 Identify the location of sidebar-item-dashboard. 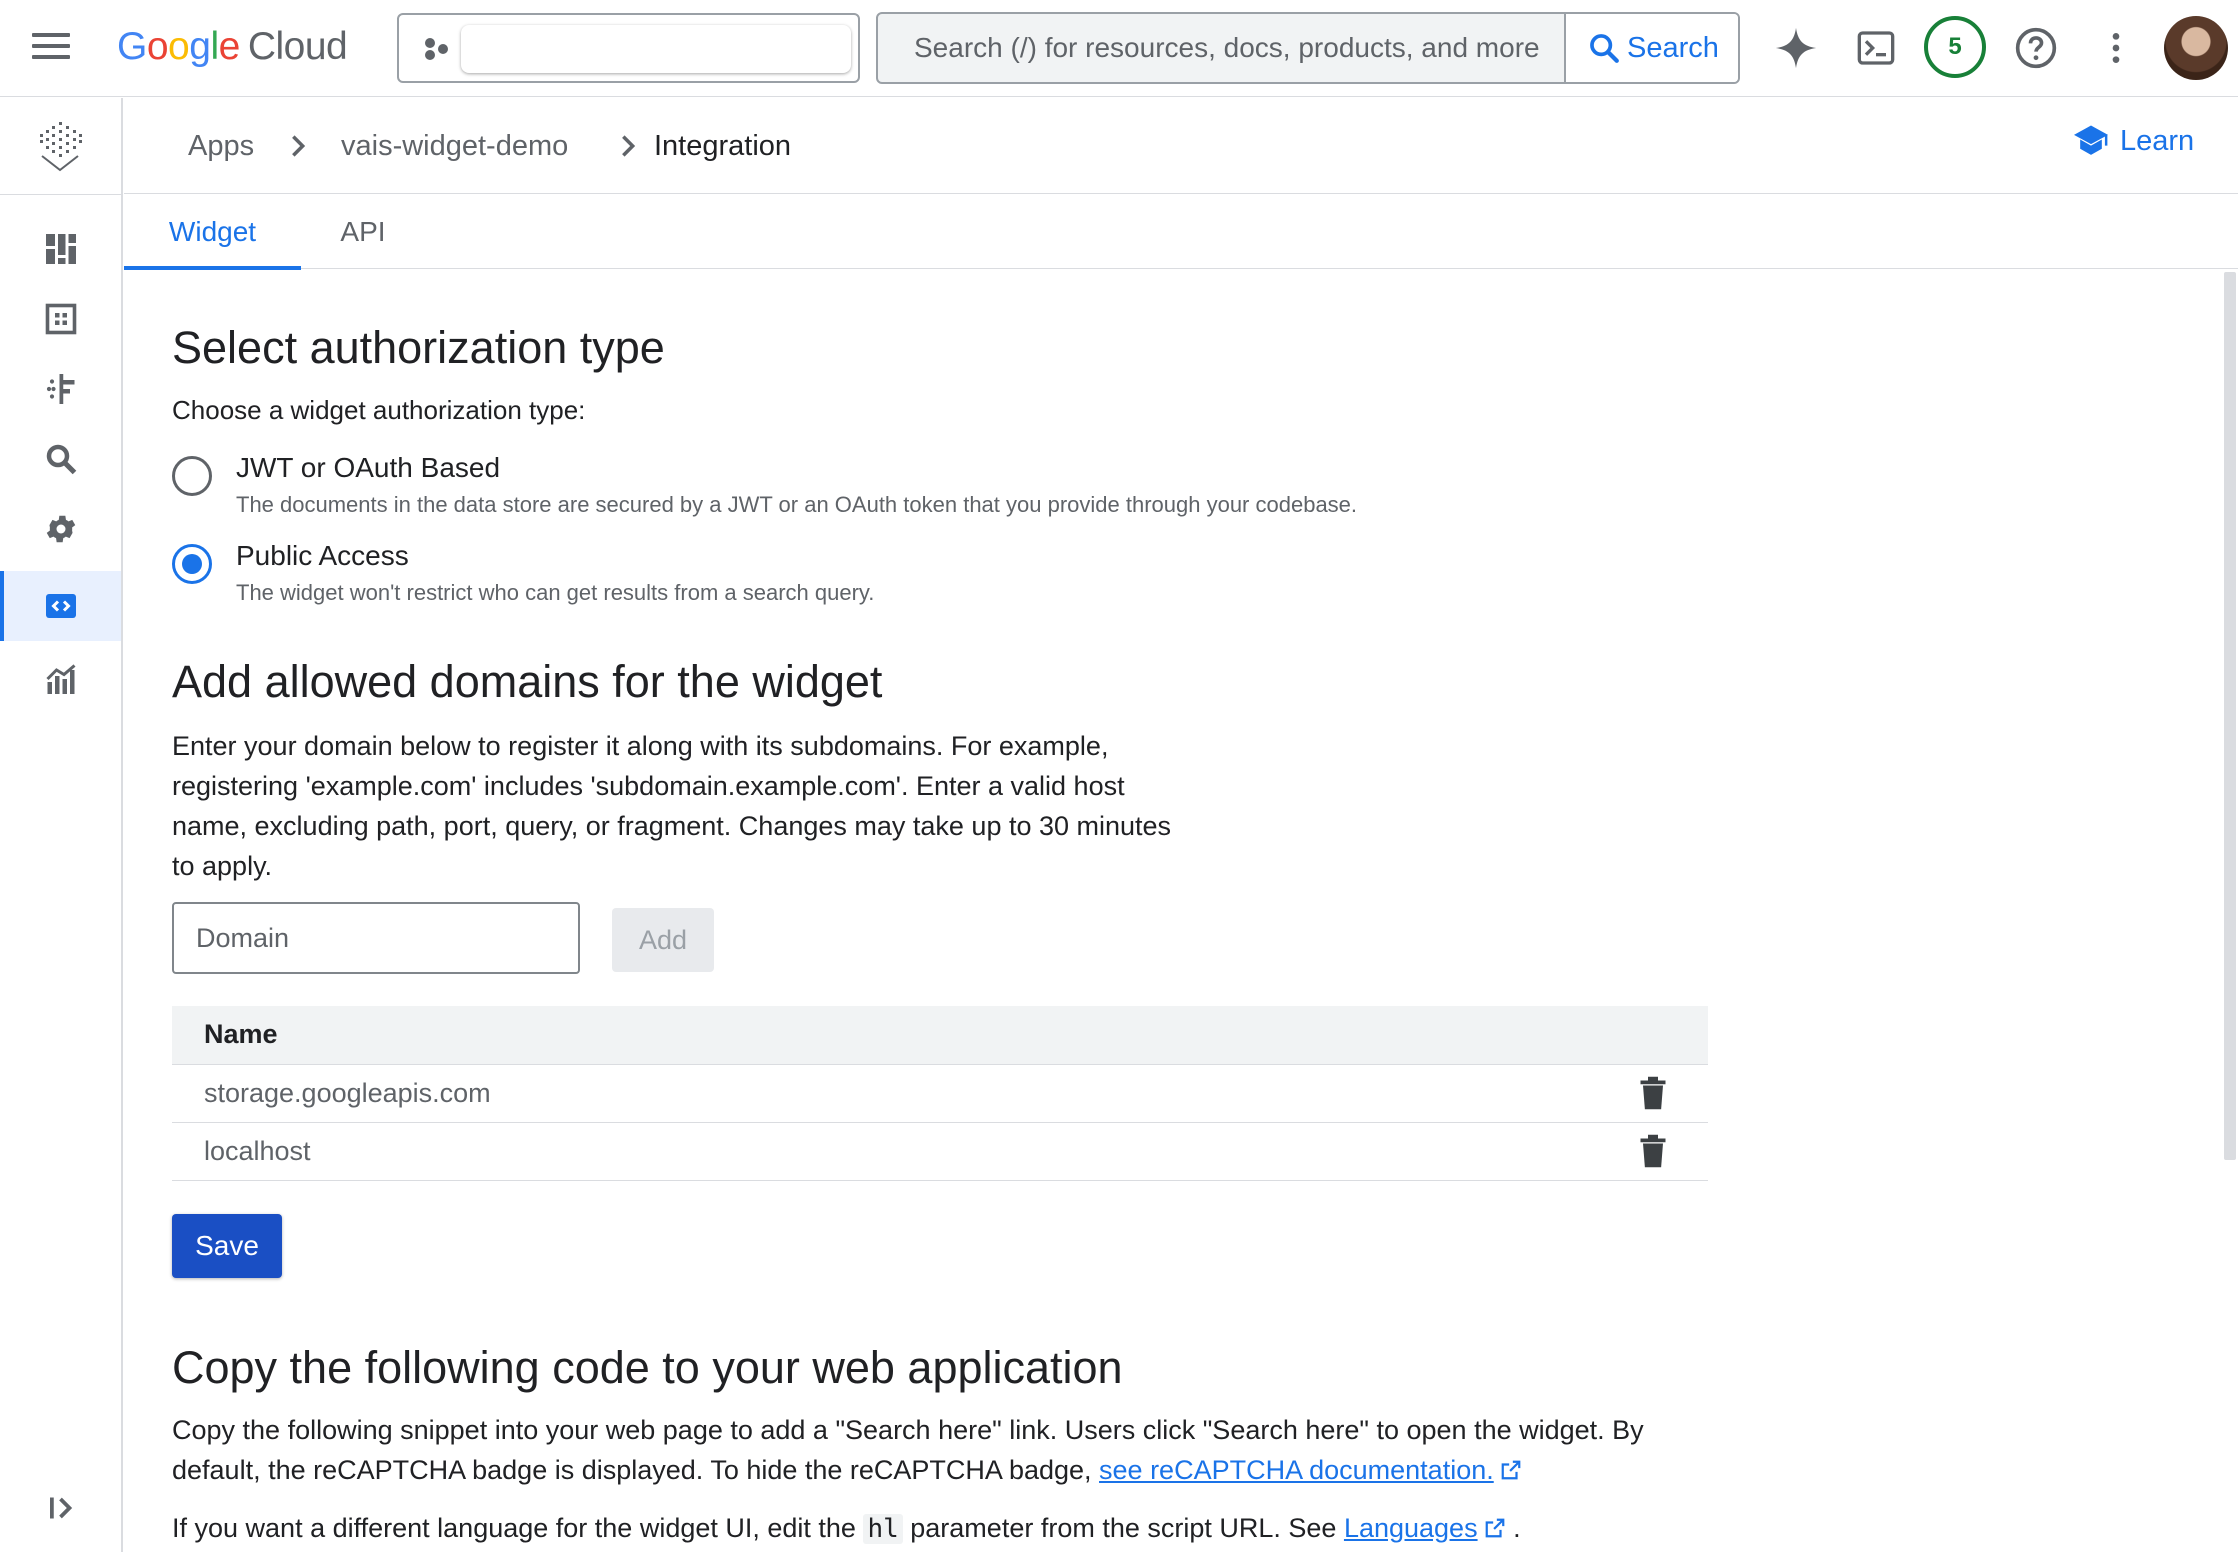
(60, 249).